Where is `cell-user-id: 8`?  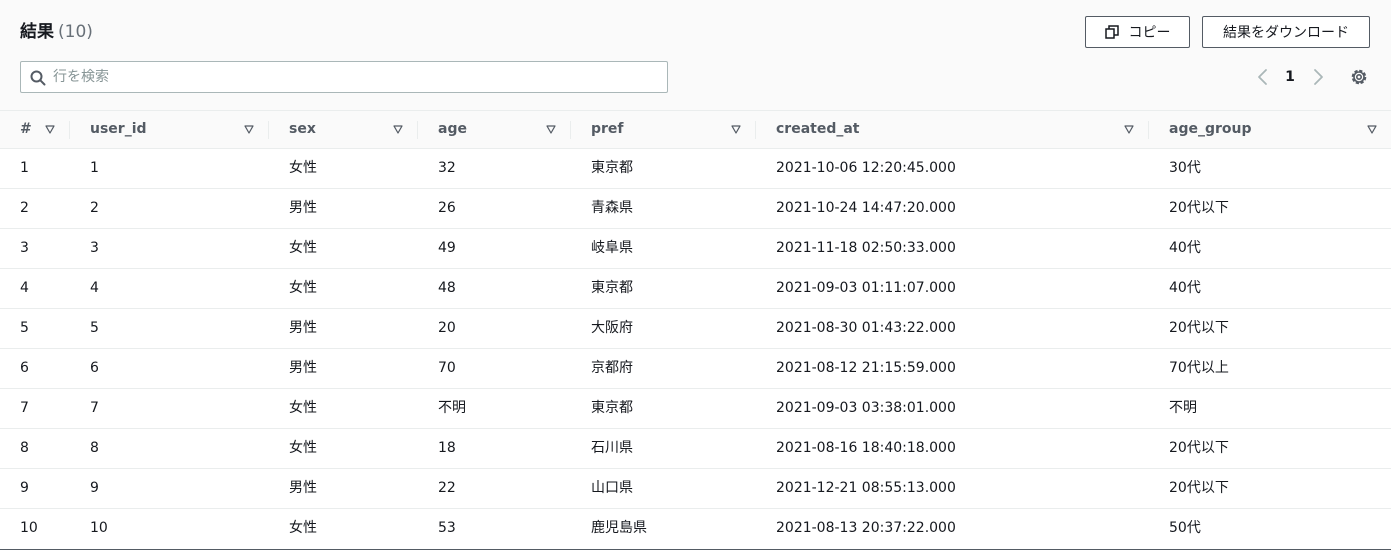
cell-user-id: 8 is located at coordinates (94, 448).